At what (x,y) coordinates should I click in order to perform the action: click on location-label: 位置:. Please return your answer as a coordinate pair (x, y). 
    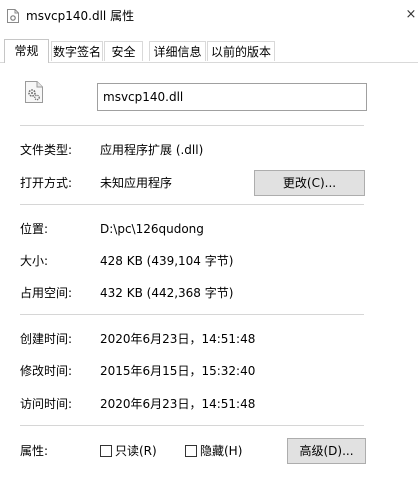
    Looking at the image, I should click on (34, 229).